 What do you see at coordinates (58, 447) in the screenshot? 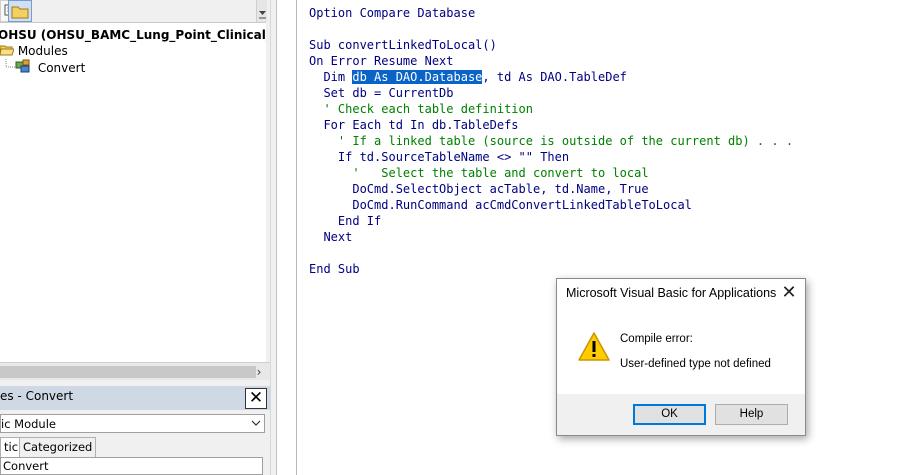
I see `tab-categorized: Categorized` at bounding box center [58, 447].